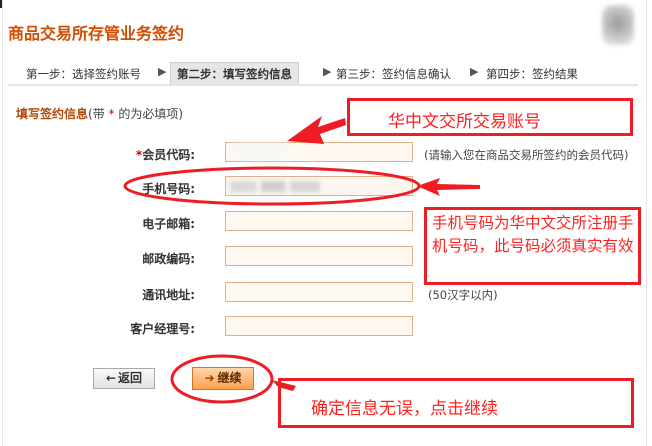 The height and width of the screenshot is (446, 652). What do you see at coordinates (284, 385) in the screenshot?
I see `arrow-continue-icon` at bounding box center [284, 385].